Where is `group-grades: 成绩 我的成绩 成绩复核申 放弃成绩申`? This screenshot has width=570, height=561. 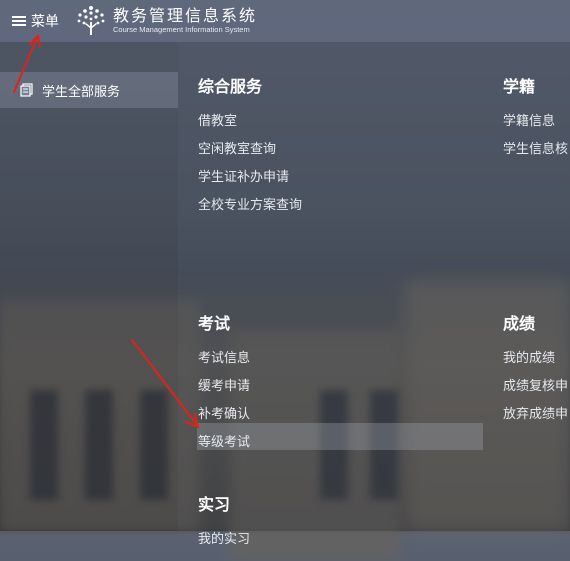
group-grades: 成绩 我的成绩 成绩复核申 放弃成绩申 is located at coordinates (535, 369).